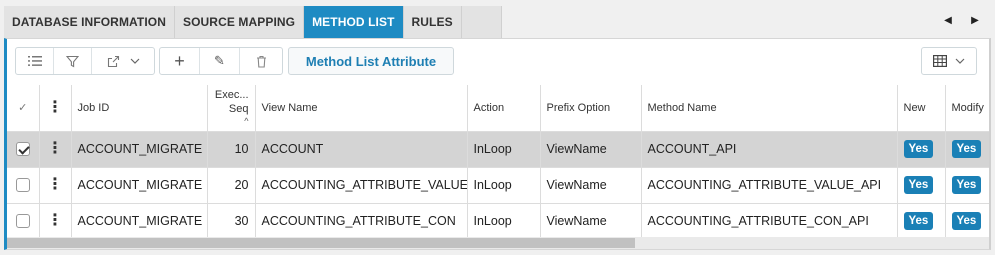  I want to click on delete-icon, so click(261, 61).